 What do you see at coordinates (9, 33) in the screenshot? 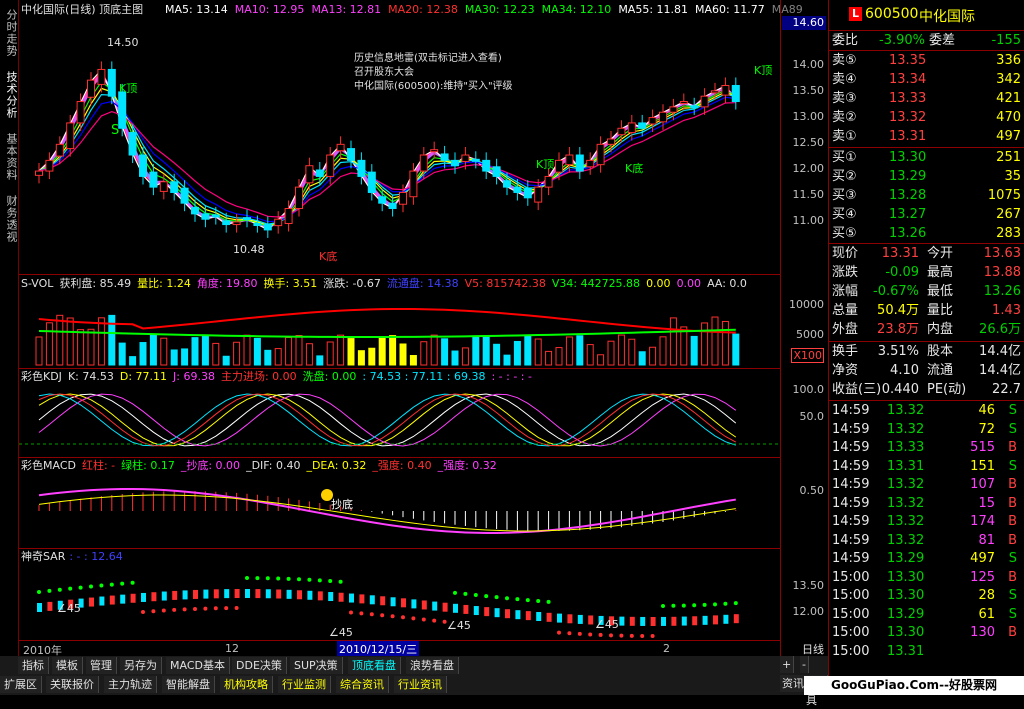
I see `tab-timeshare: 分时走势` at bounding box center [9, 33].